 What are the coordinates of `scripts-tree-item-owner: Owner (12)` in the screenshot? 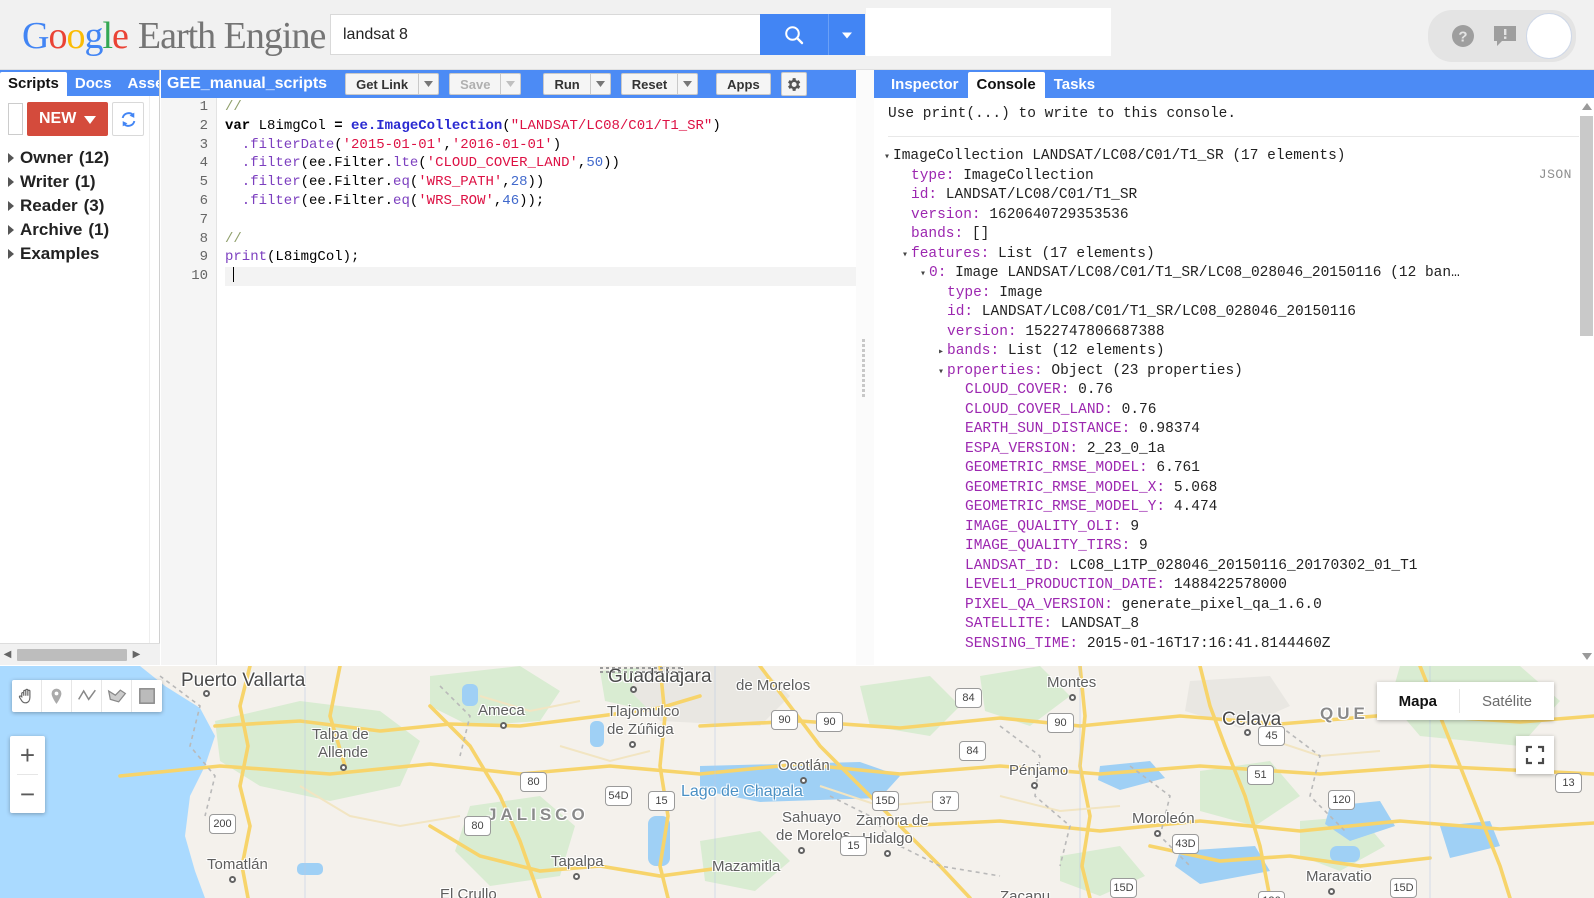 It's located at (83, 158).